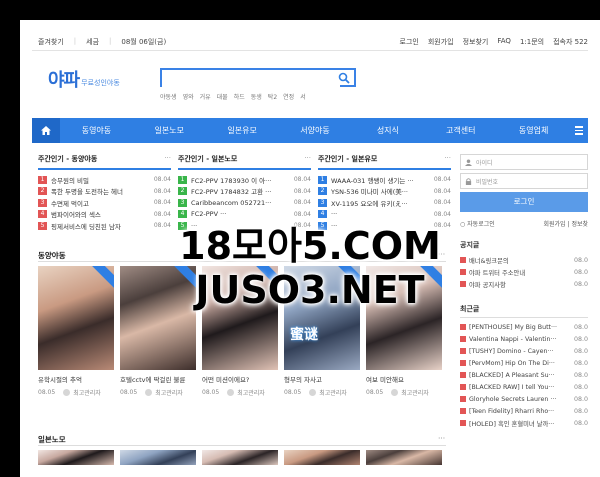  What do you see at coordinates (288, 96) in the screenshot?
I see `search-tag: 연정` at bounding box center [288, 96].